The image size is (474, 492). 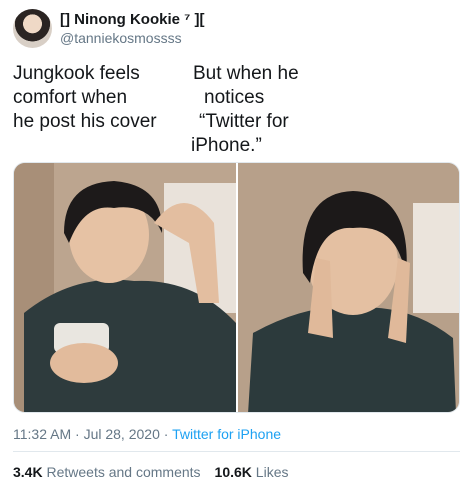 What do you see at coordinates (226, 434) in the screenshot?
I see `tweet-source-link: Twitter for iPhone` at bounding box center [226, 434].